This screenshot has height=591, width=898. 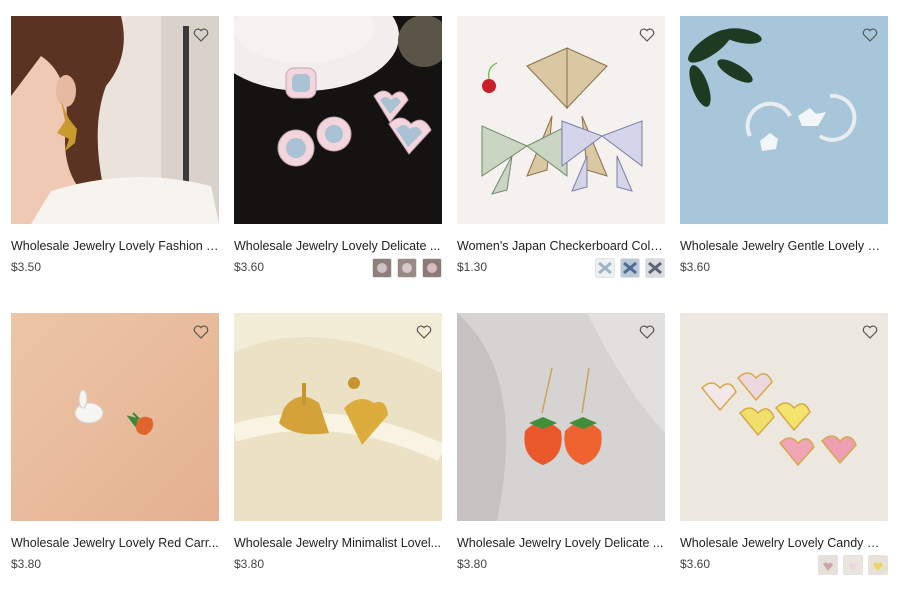 I want to click on product-price: $3.50, so click(x=26, y=267).